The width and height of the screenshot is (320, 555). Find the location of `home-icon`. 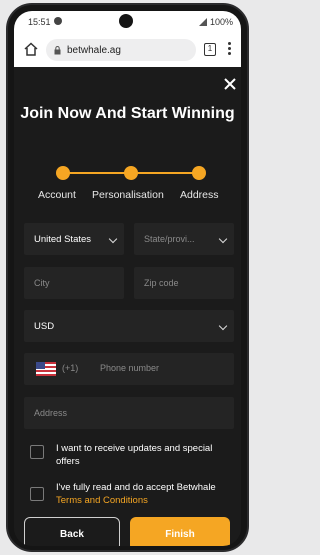

home-icon is located at coordinates (31, 49).